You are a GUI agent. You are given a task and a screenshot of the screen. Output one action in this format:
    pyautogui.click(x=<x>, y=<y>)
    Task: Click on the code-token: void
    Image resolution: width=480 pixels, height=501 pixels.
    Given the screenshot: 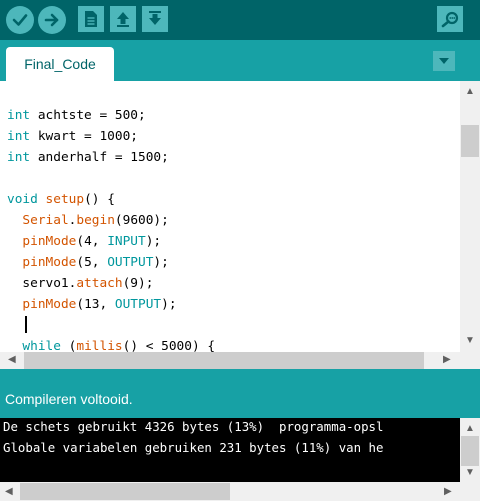 What is the action you would take?
    pyautogui.click(x=22, y=199)
    